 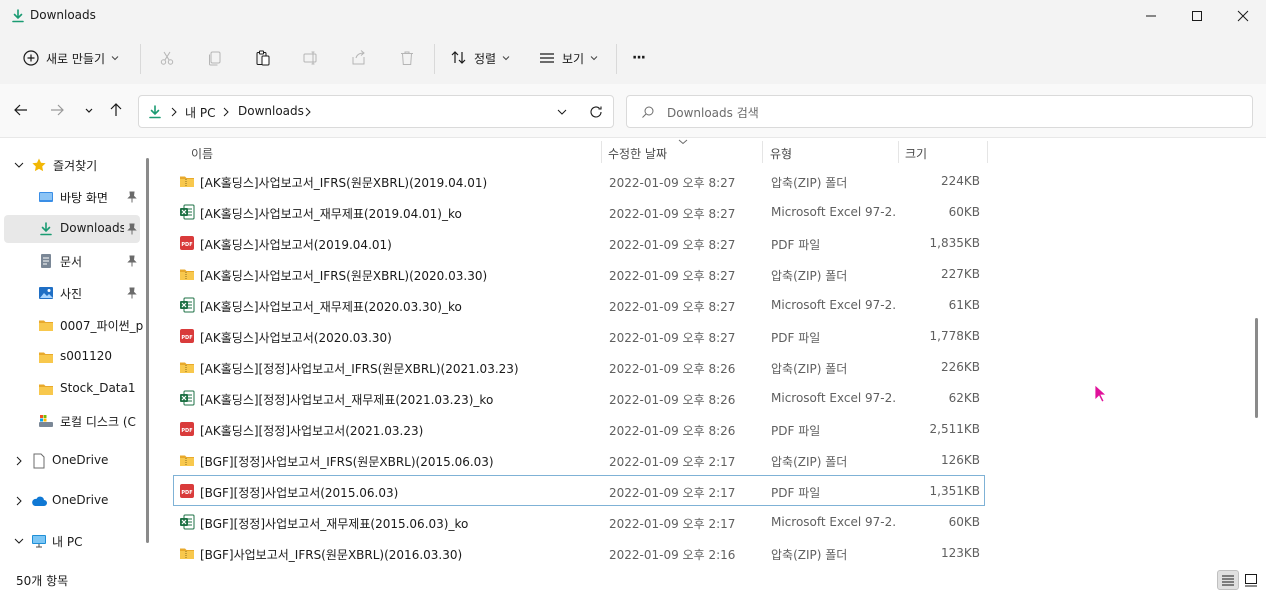 What do you see at coordinates (1251, 580) in the screenshot?
I see `tiles-view-button` at bounding box center [1251, 580].